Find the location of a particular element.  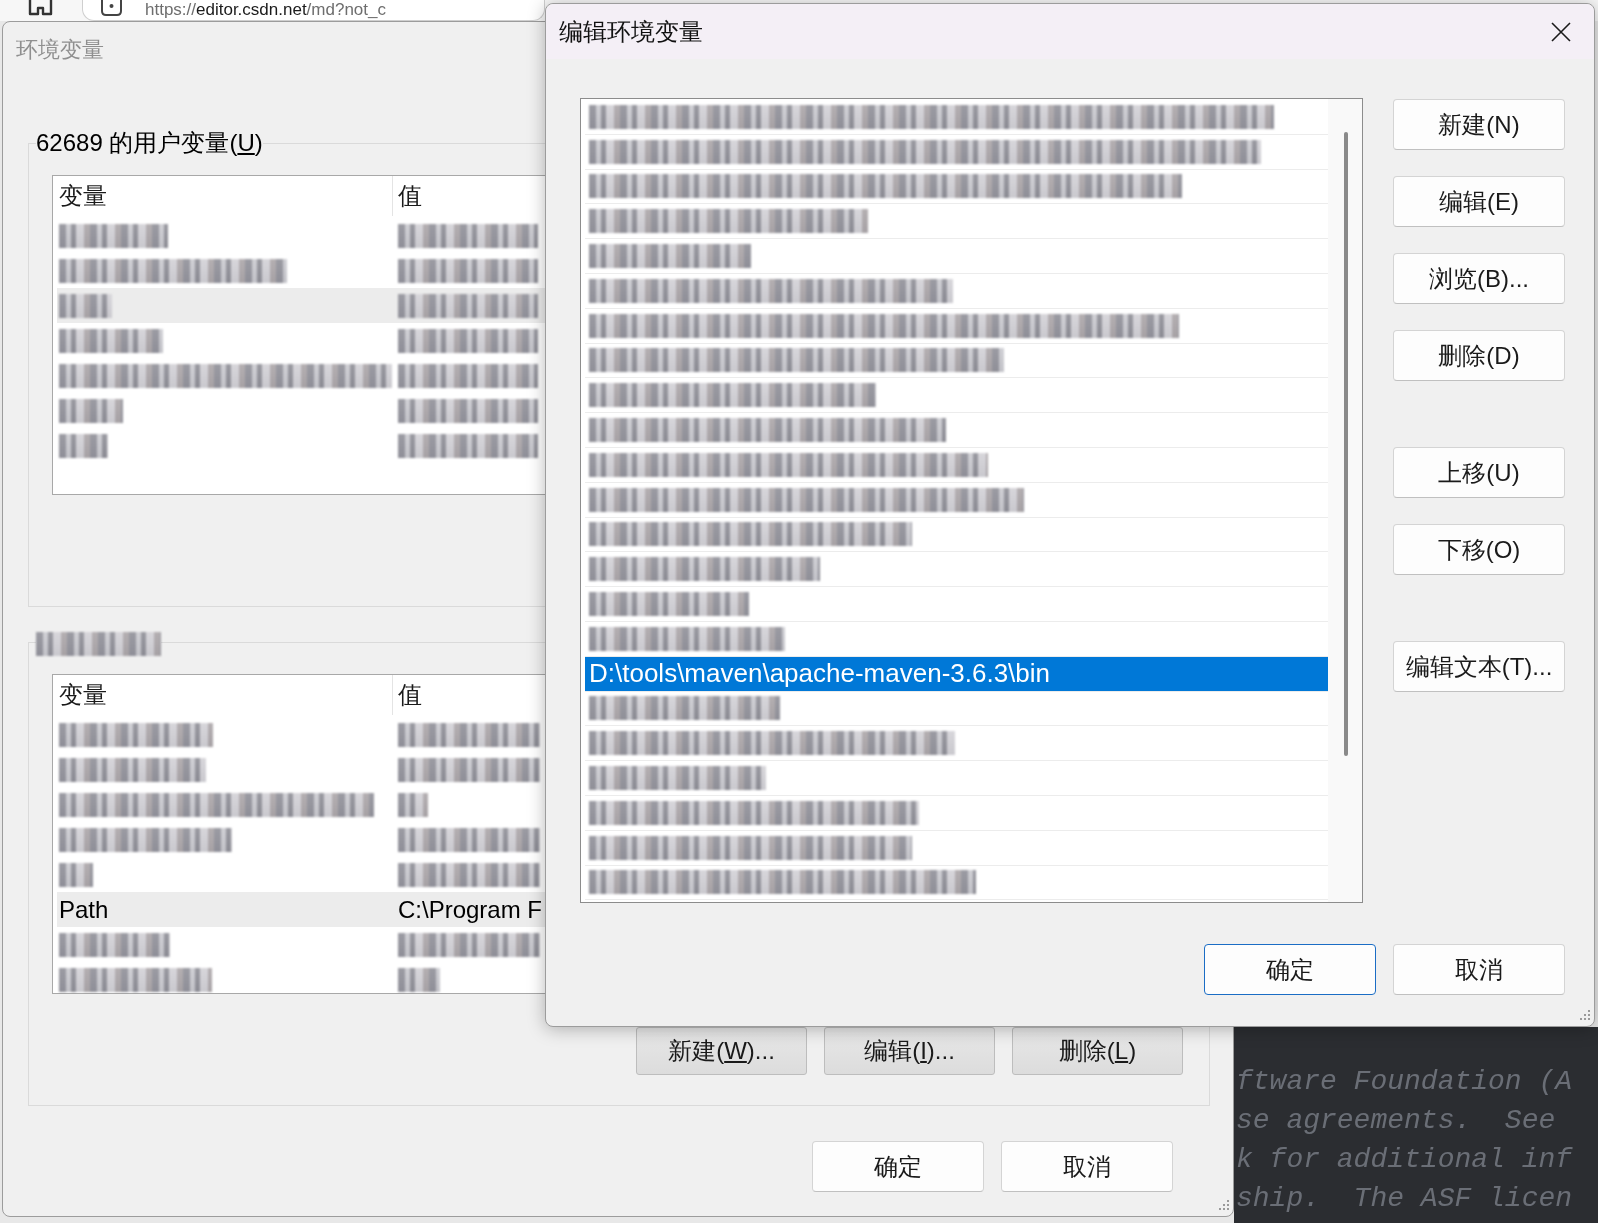

code-line: ship. The ASF licen is located at coordinates (1405, 1199).